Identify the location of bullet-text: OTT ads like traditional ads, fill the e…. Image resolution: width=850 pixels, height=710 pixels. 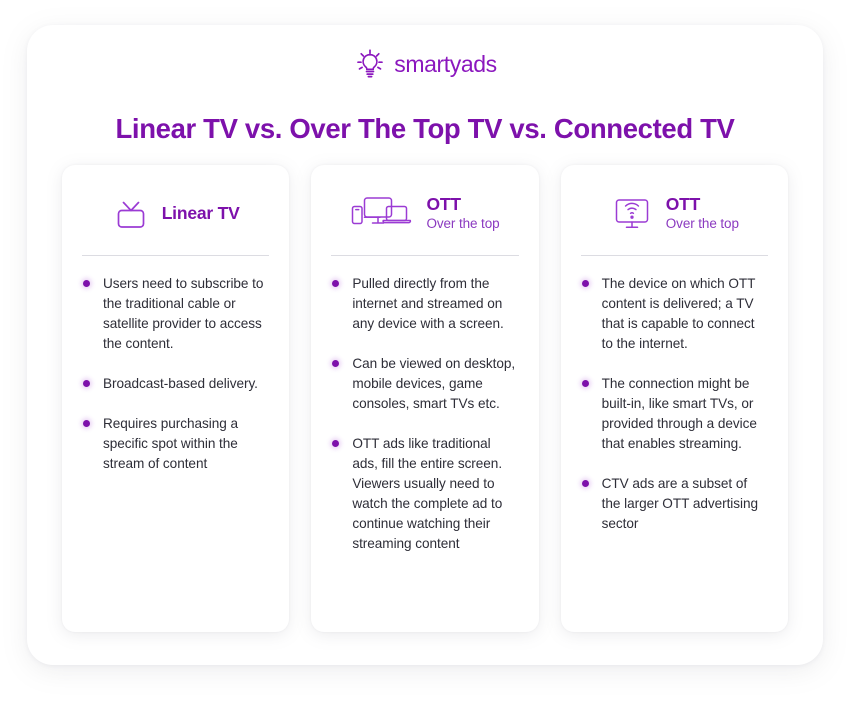
(427, 493).